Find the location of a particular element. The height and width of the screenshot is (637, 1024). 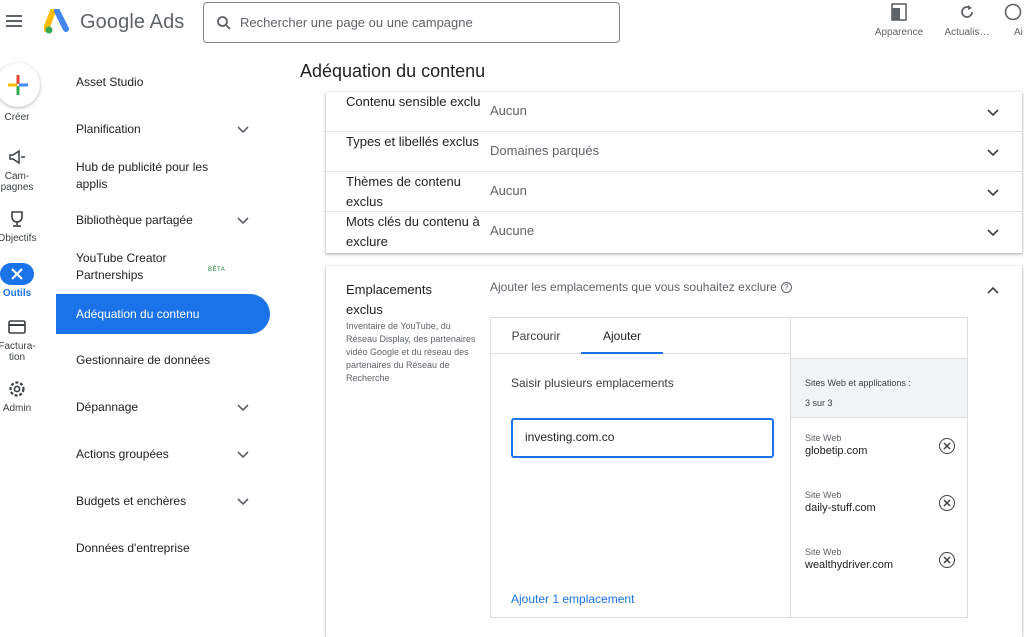

setting-value: Domaines parqués is located at coordinates (545, 150).